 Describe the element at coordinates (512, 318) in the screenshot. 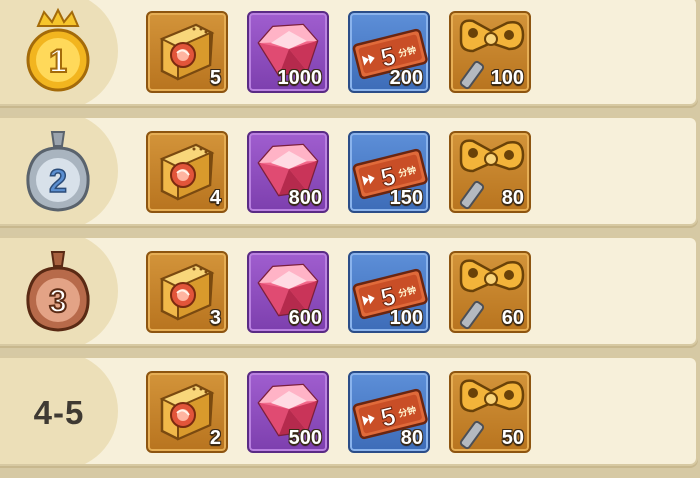

I see `item-quantity: 60` at that location.